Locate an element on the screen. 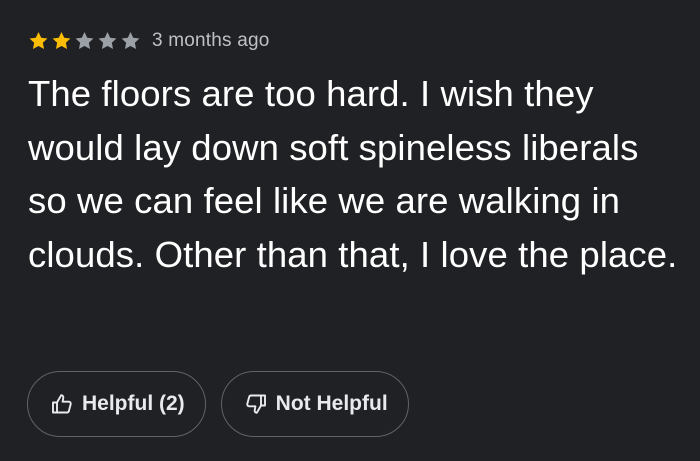 The height and width of the screenshot is (461, 700). star-rating is located at coordinates (84, 41).